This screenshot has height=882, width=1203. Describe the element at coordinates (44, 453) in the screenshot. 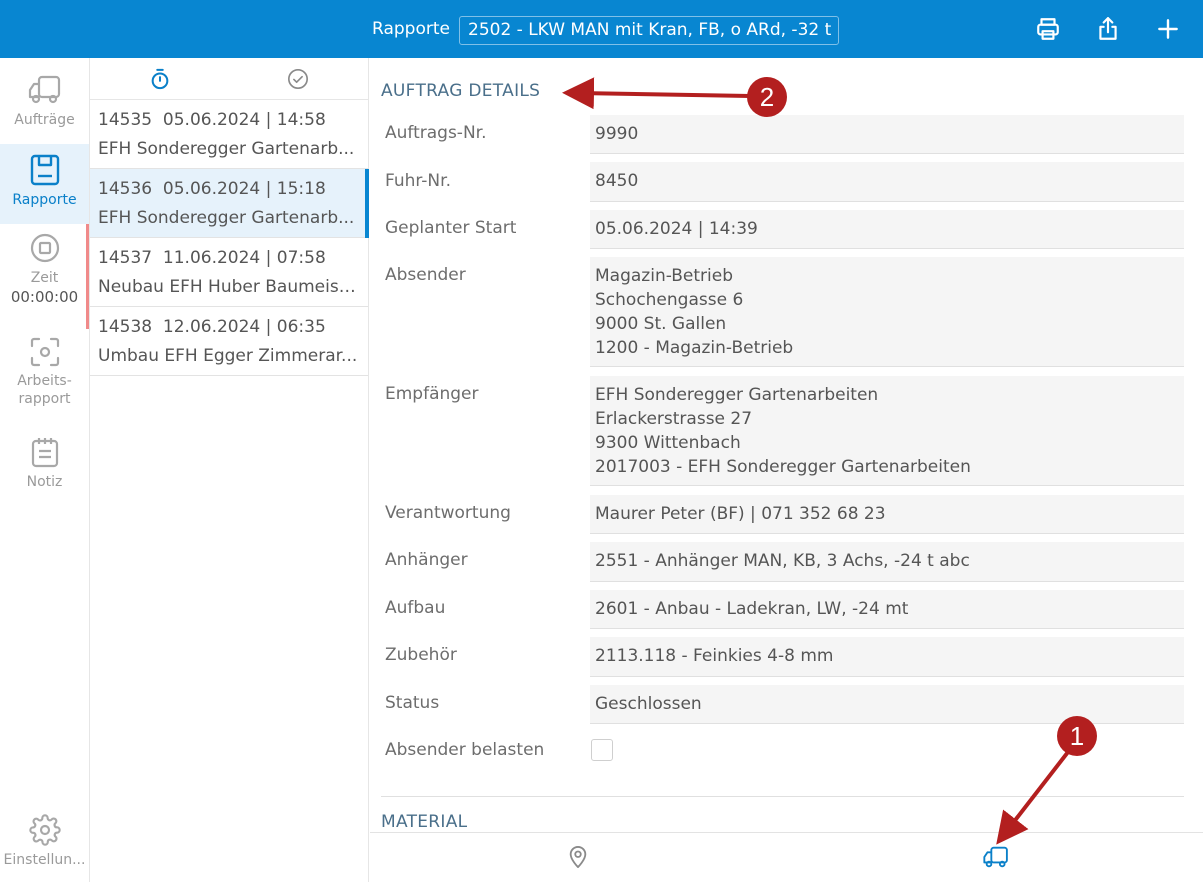

I see `notepad-icon` at that location.